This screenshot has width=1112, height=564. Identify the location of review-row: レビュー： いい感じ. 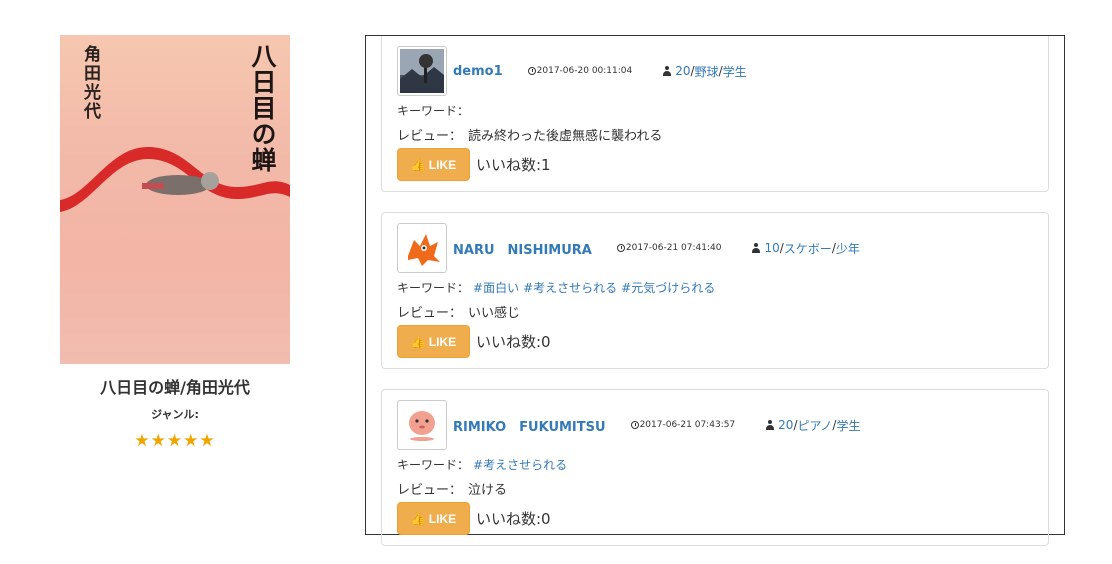
(715, 311).